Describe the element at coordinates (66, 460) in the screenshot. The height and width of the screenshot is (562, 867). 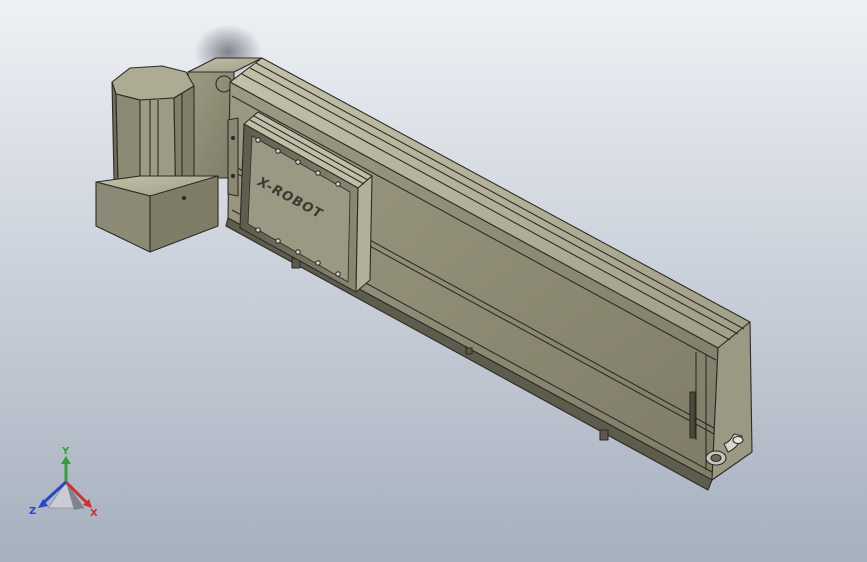
I see `y-axis-arrow-icon` at that location.